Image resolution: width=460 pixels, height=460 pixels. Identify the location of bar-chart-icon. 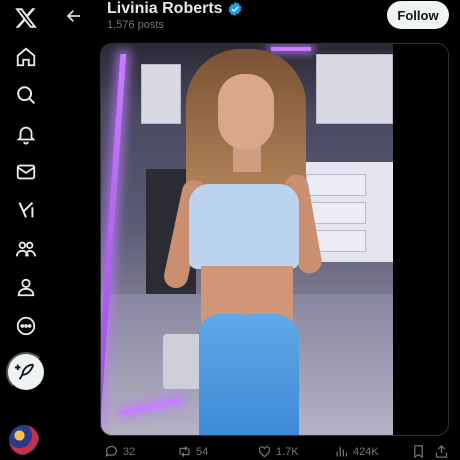
(342, 452).